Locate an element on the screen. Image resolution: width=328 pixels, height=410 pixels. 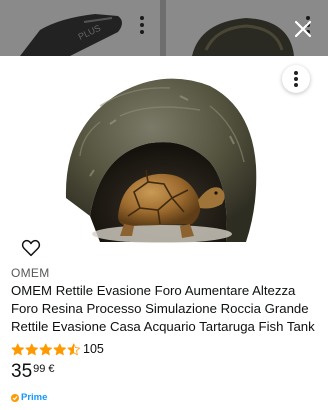
close-icon is located at coordinates (303, 29).